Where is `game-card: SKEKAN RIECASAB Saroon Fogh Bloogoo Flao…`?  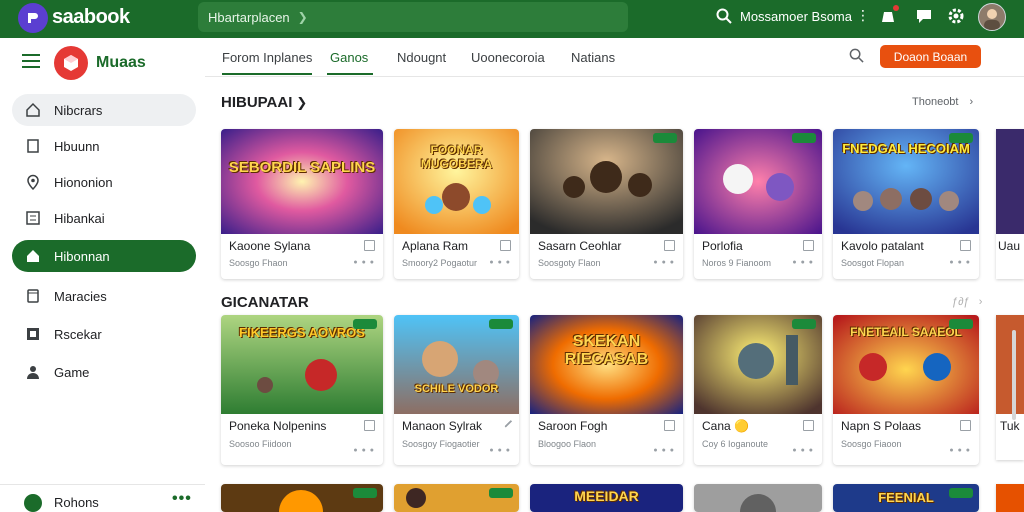 game-card: SKEKAN RIECASAB Saroon Fogh Bloogoo Flao… is located at coordinates (606, 390).